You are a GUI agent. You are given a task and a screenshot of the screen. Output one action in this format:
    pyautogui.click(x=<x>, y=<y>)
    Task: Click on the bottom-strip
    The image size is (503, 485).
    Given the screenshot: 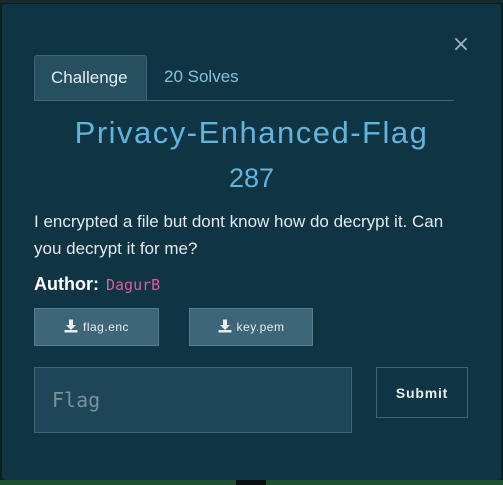 What is the action you would take?
    pyautogui.click(x=251, y=482)
    